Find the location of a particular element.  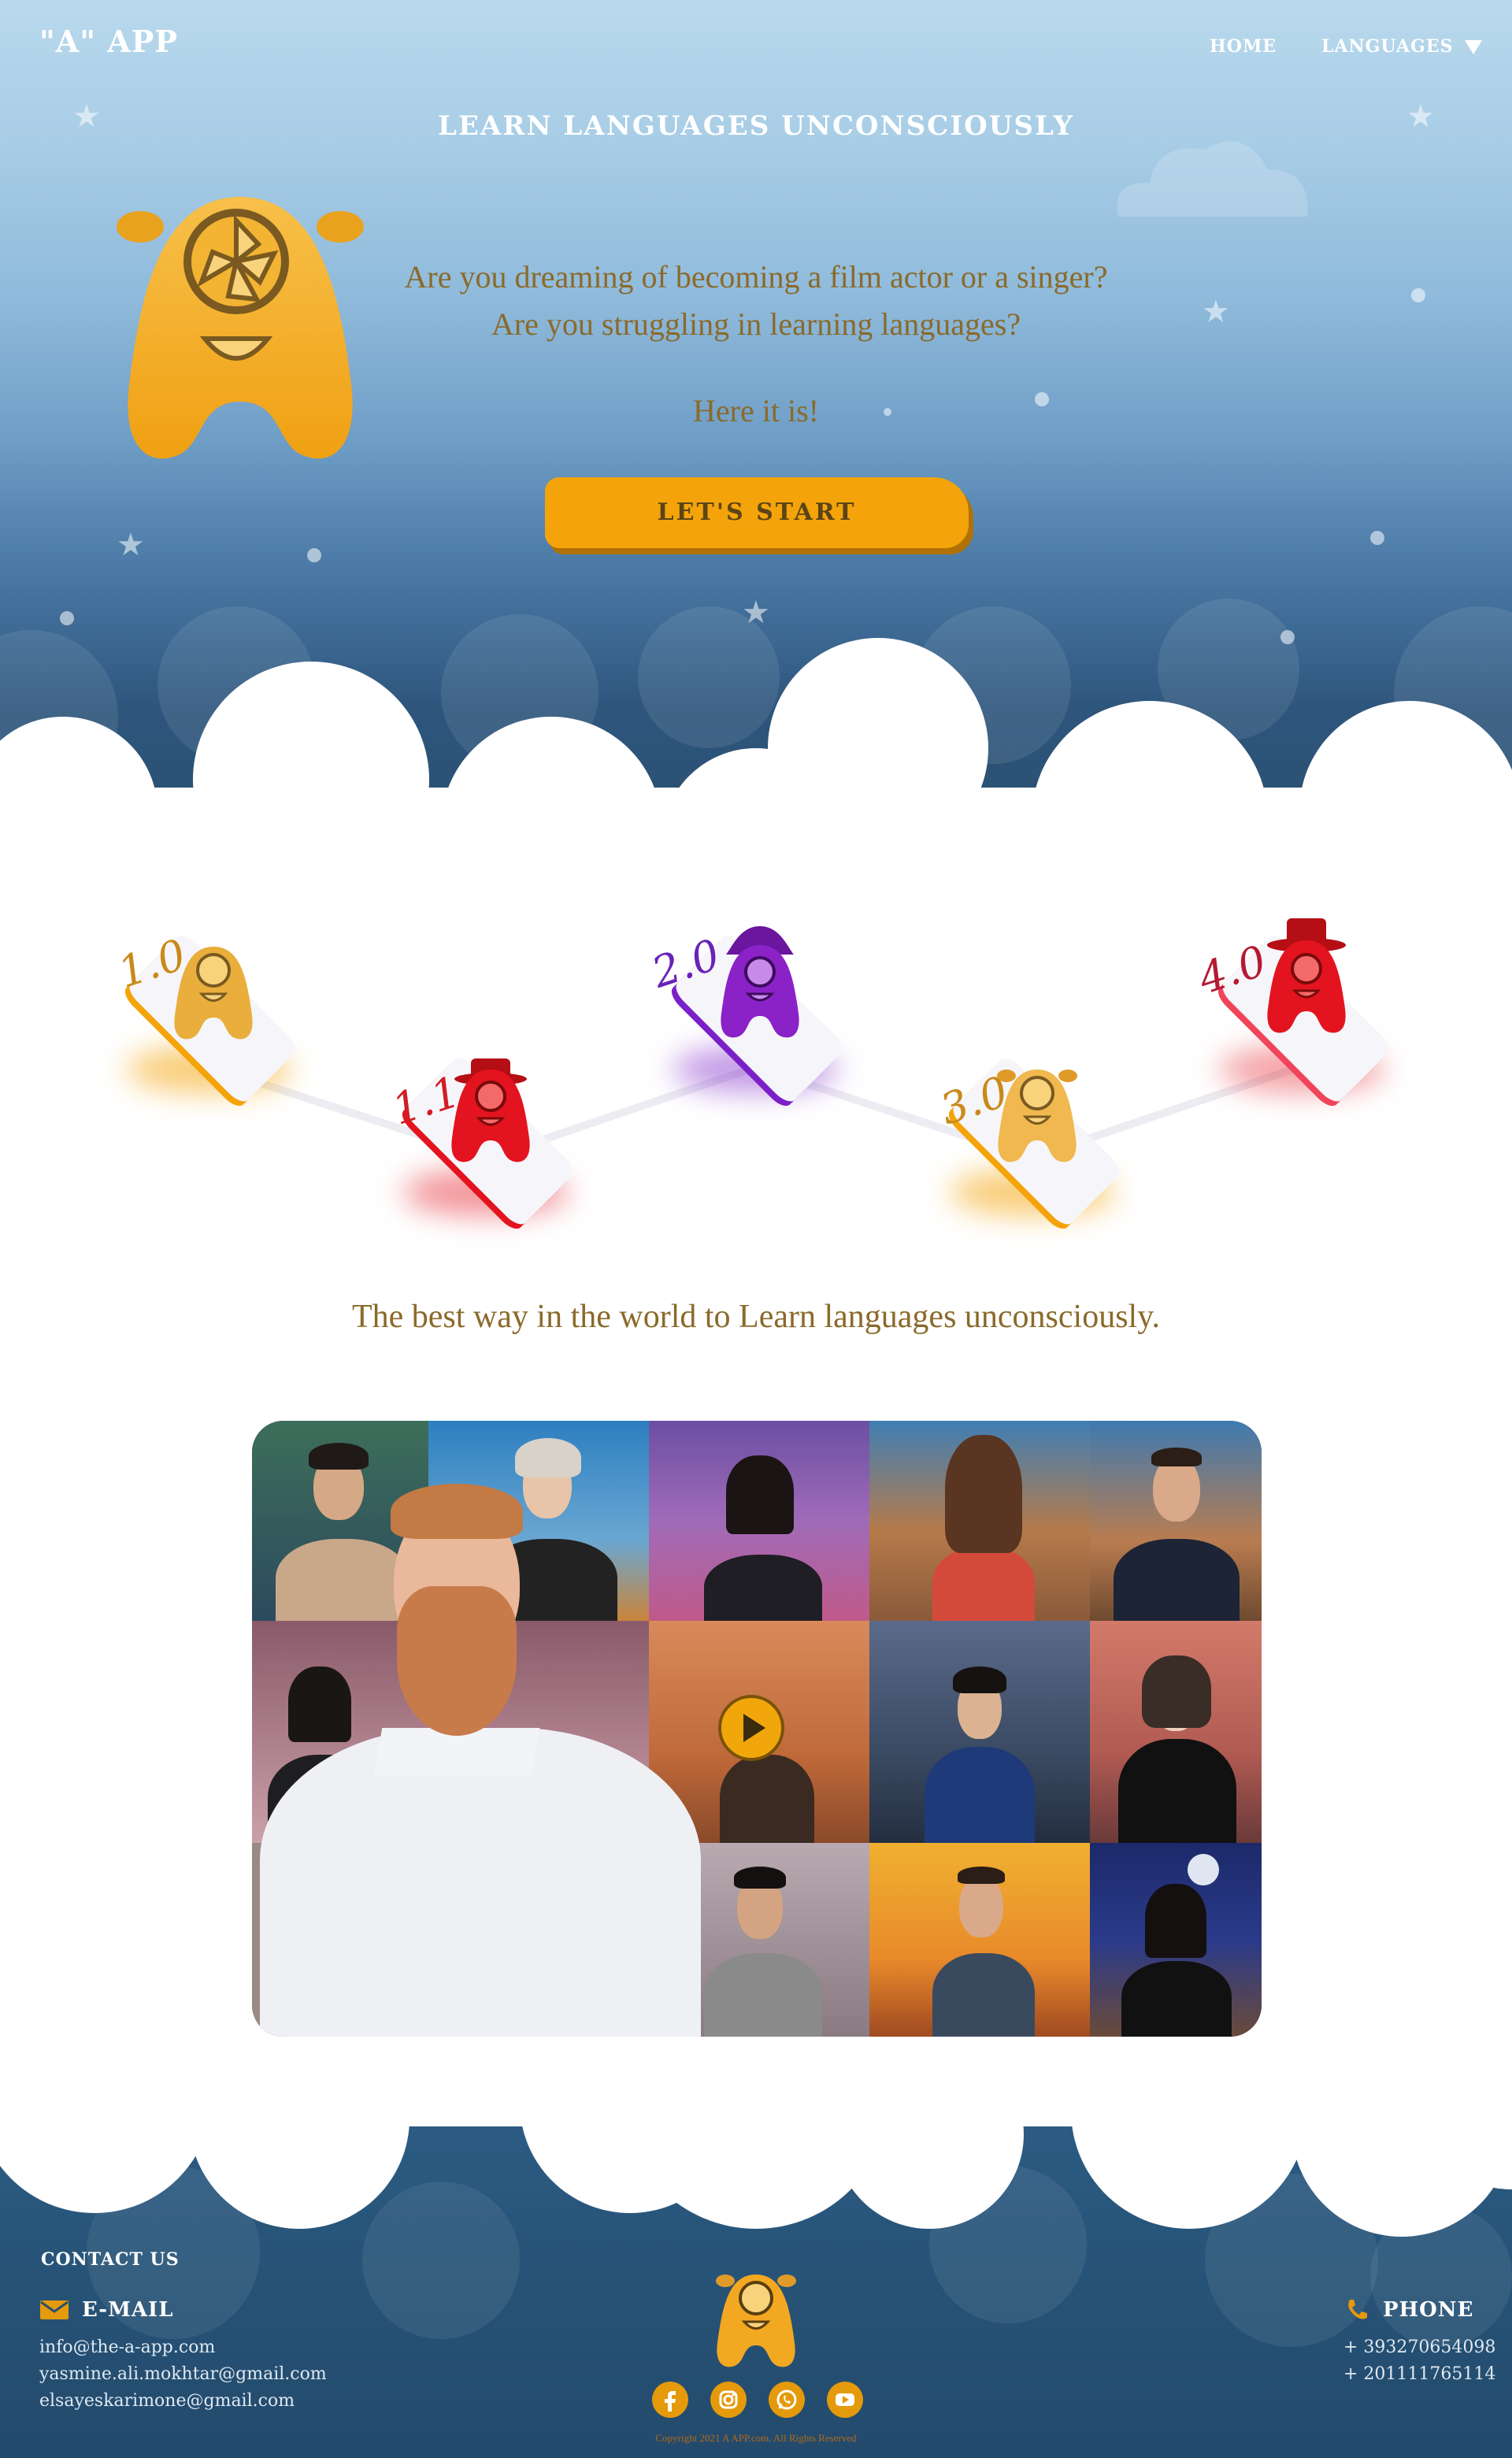

email-link: elsayeskarimone@gmail.com is located at coordinates (167, 2401).